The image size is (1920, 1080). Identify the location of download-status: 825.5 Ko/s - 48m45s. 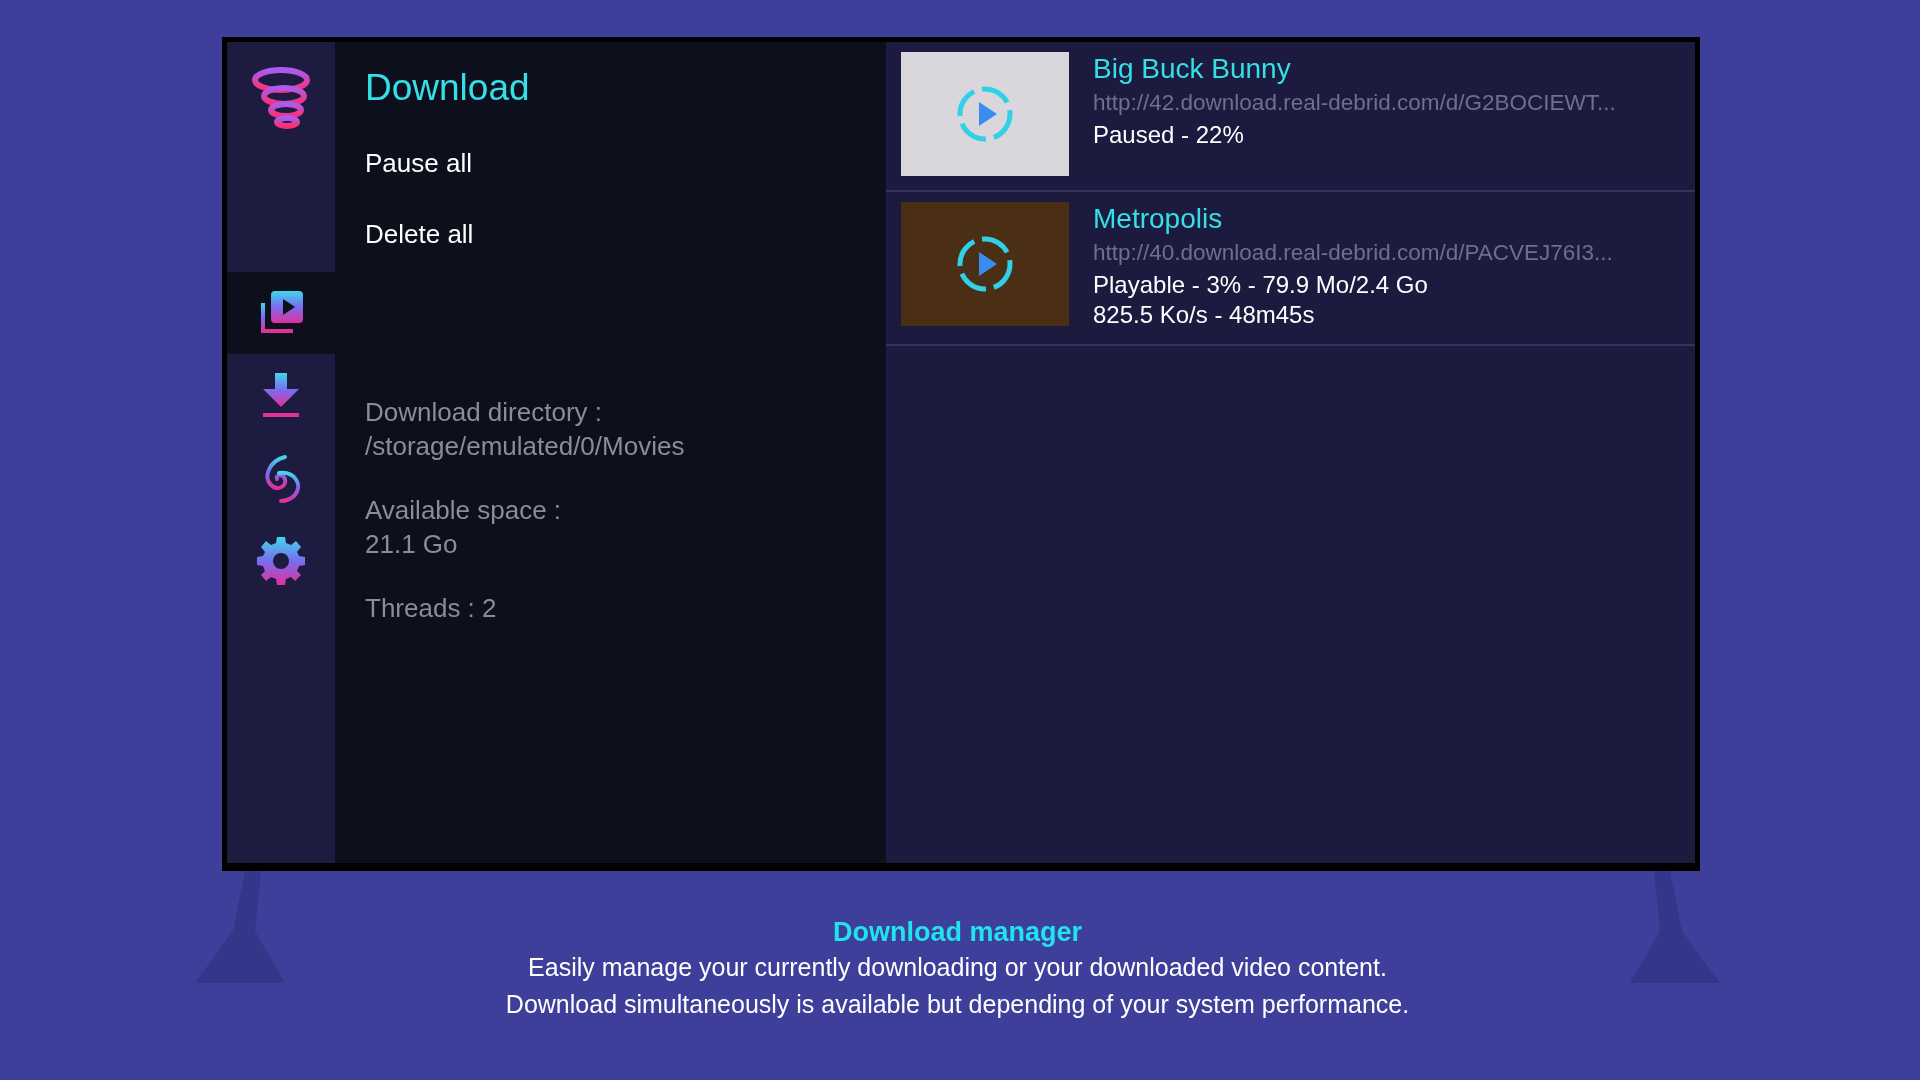
(1204, 315).